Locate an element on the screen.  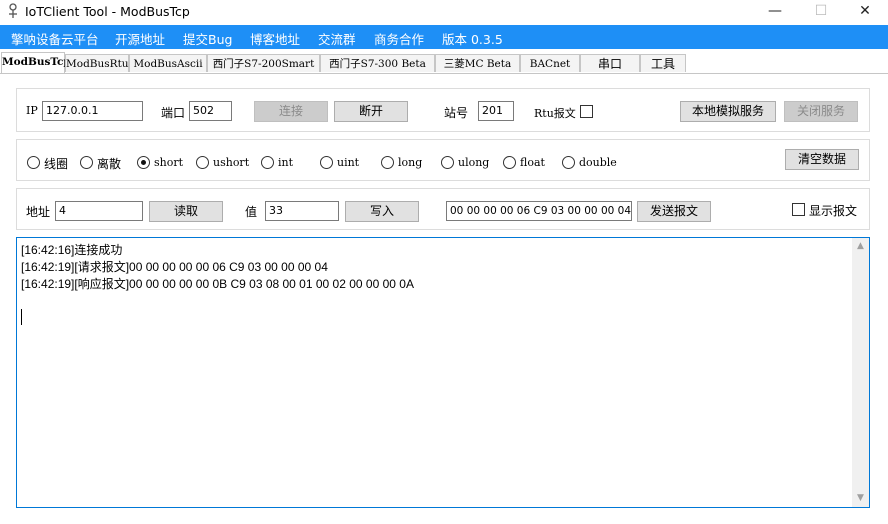
minimize-button: — is located at coordinates (775, 12).